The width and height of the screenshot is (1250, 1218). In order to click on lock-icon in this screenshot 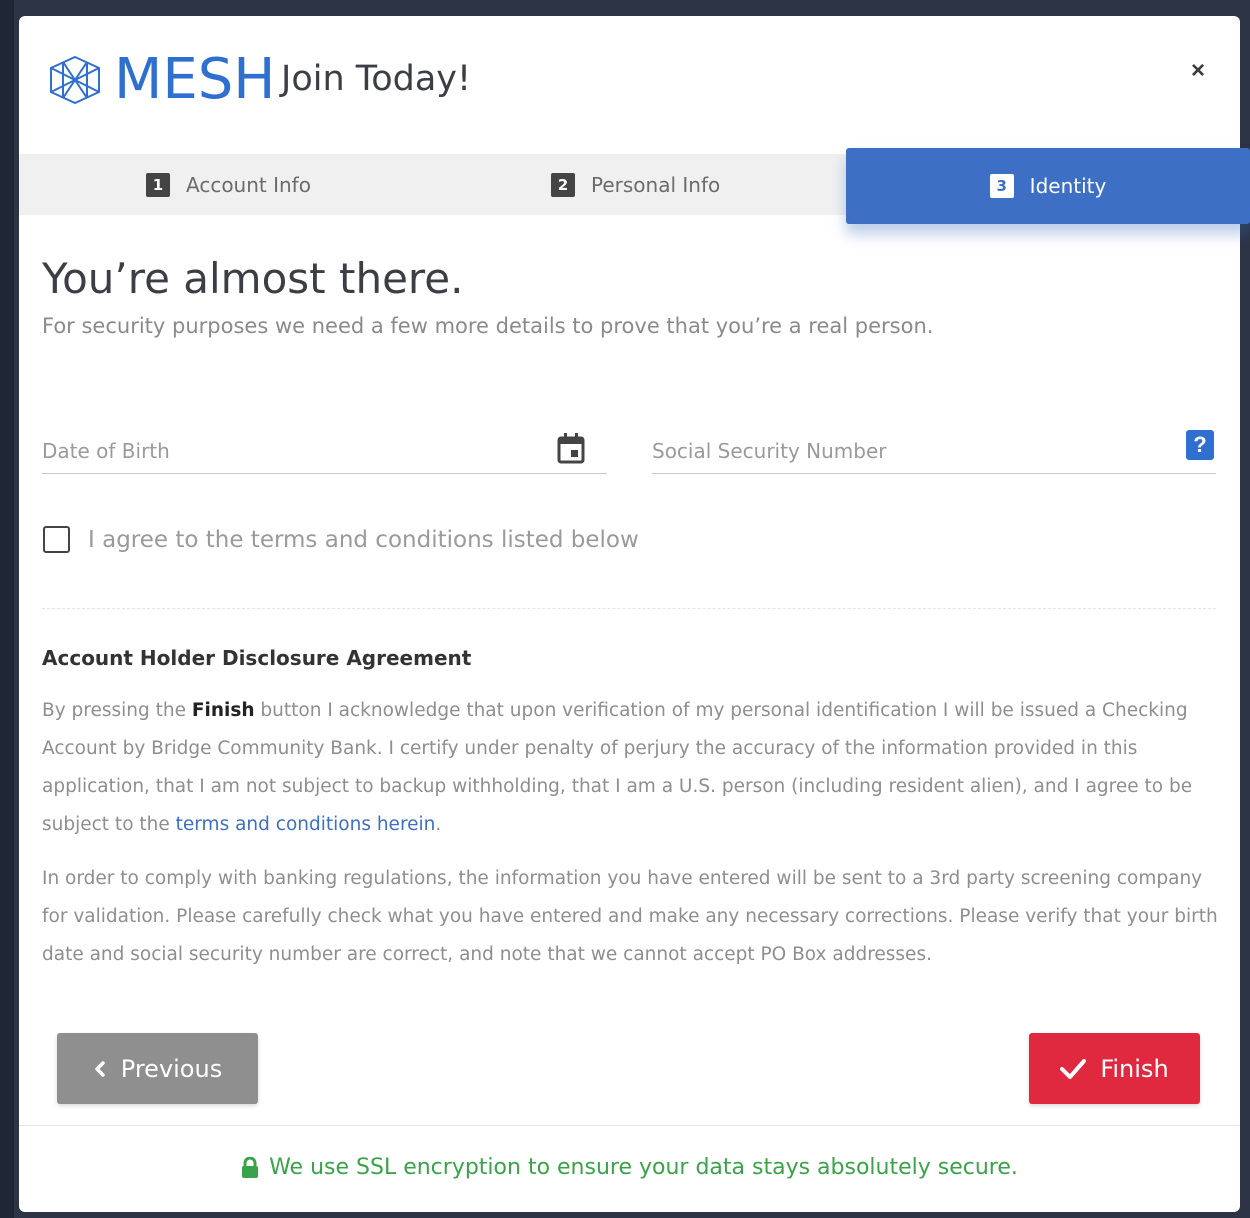, I will do `click(250, 1167)`.